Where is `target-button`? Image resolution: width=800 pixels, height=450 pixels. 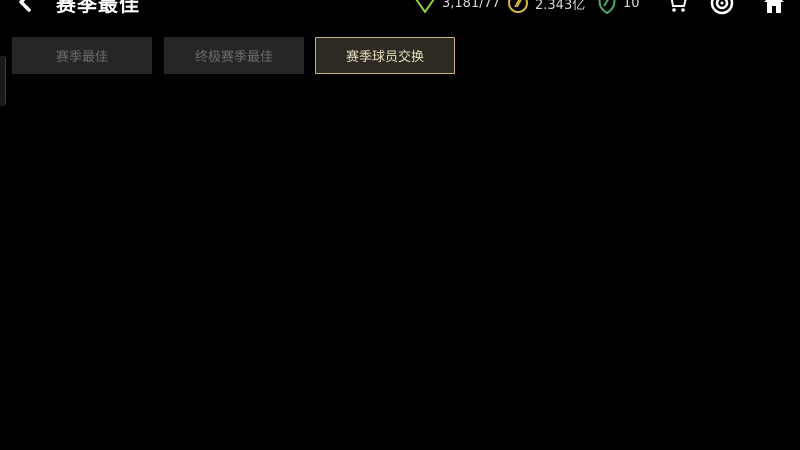 target-button is located at coordinates (722, 8).